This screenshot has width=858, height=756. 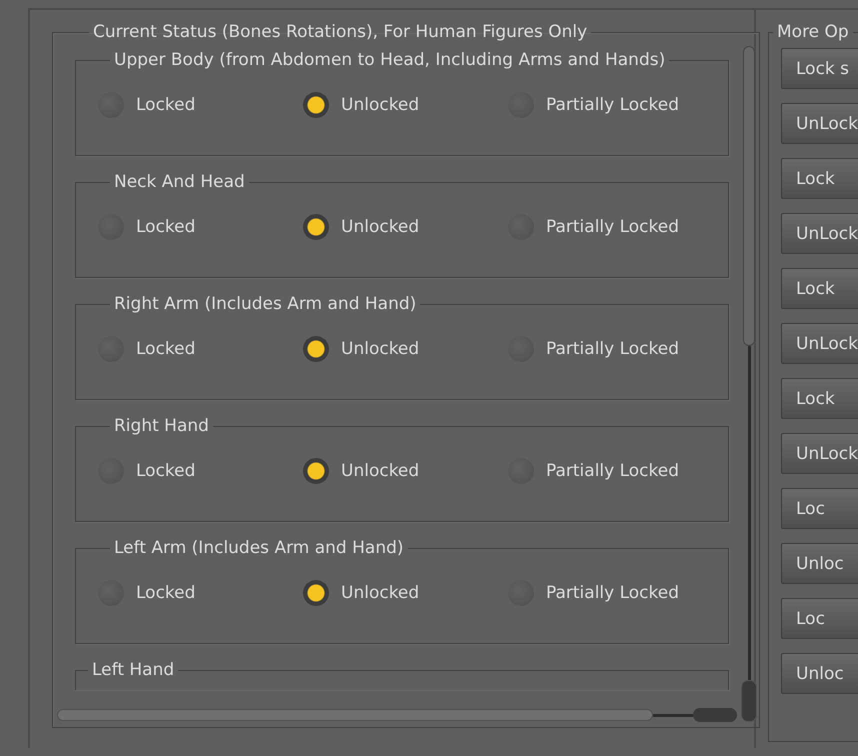 I want to click on group-title: Left Arm (Includes Arm and Hand), so click(x=259, y=548).